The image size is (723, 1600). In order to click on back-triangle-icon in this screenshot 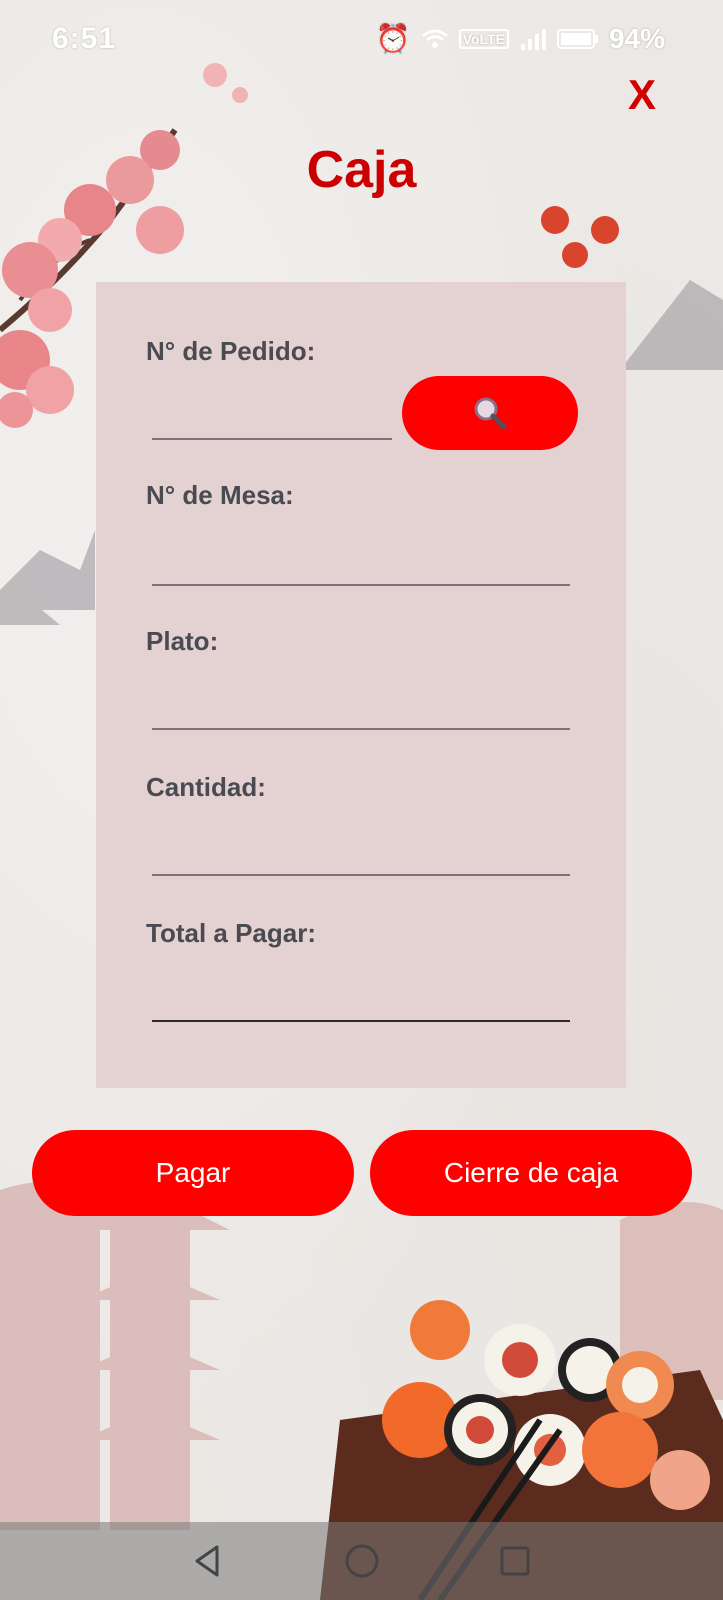, I will do `click(207, 1561)`.